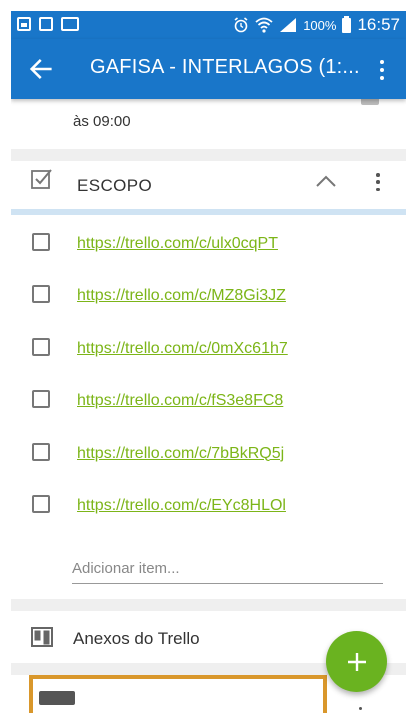  I want to click on previous-card-text: às 09:00, so click(102, 121).